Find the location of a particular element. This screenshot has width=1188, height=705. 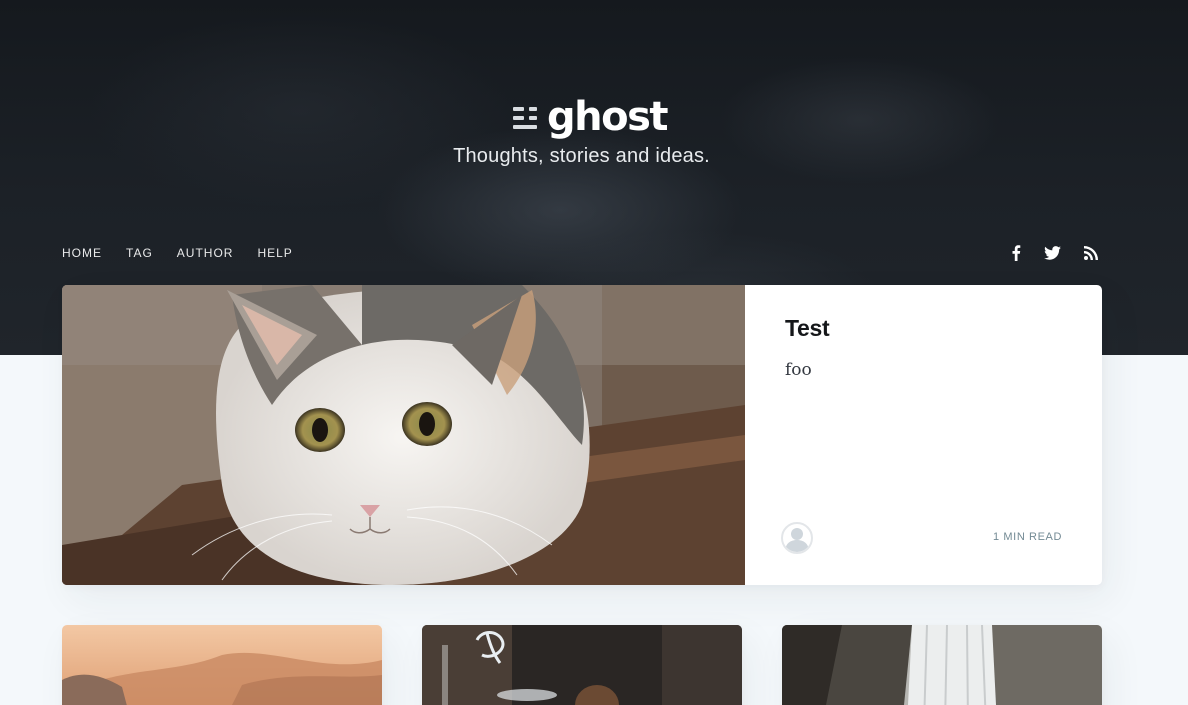

post-title: Test is located at coordinates (807, 328).